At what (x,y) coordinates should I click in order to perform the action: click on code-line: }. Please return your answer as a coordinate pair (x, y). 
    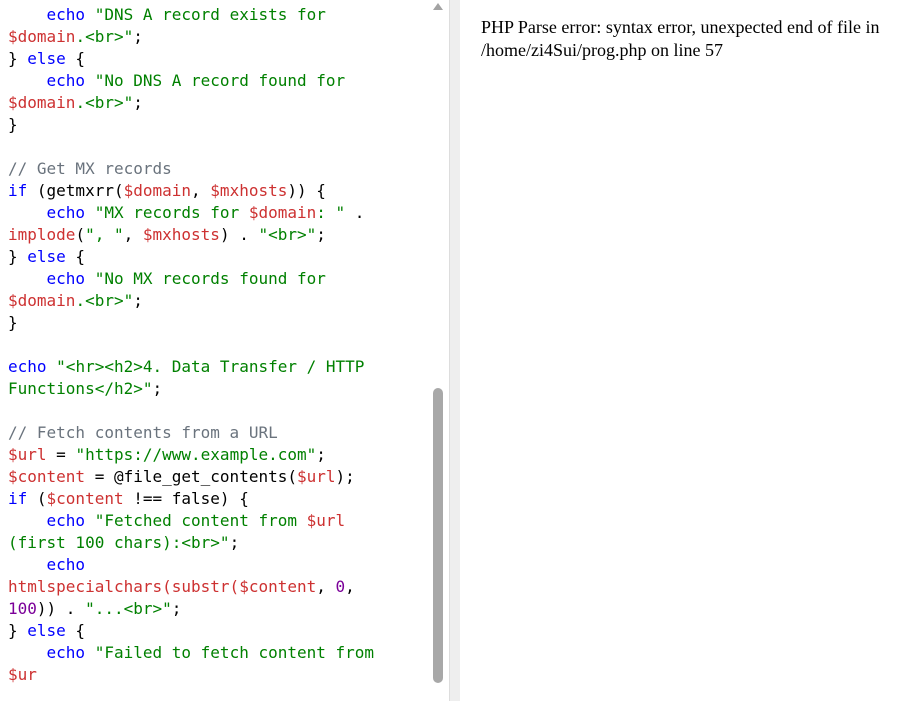
    Looking at the image, I should click on (191, 323).